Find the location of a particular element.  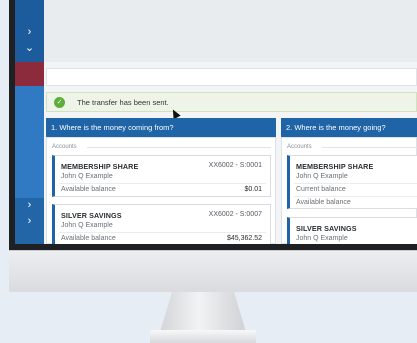

app-sidebar: › ⌄ › › is located at coordinates (29, 122).